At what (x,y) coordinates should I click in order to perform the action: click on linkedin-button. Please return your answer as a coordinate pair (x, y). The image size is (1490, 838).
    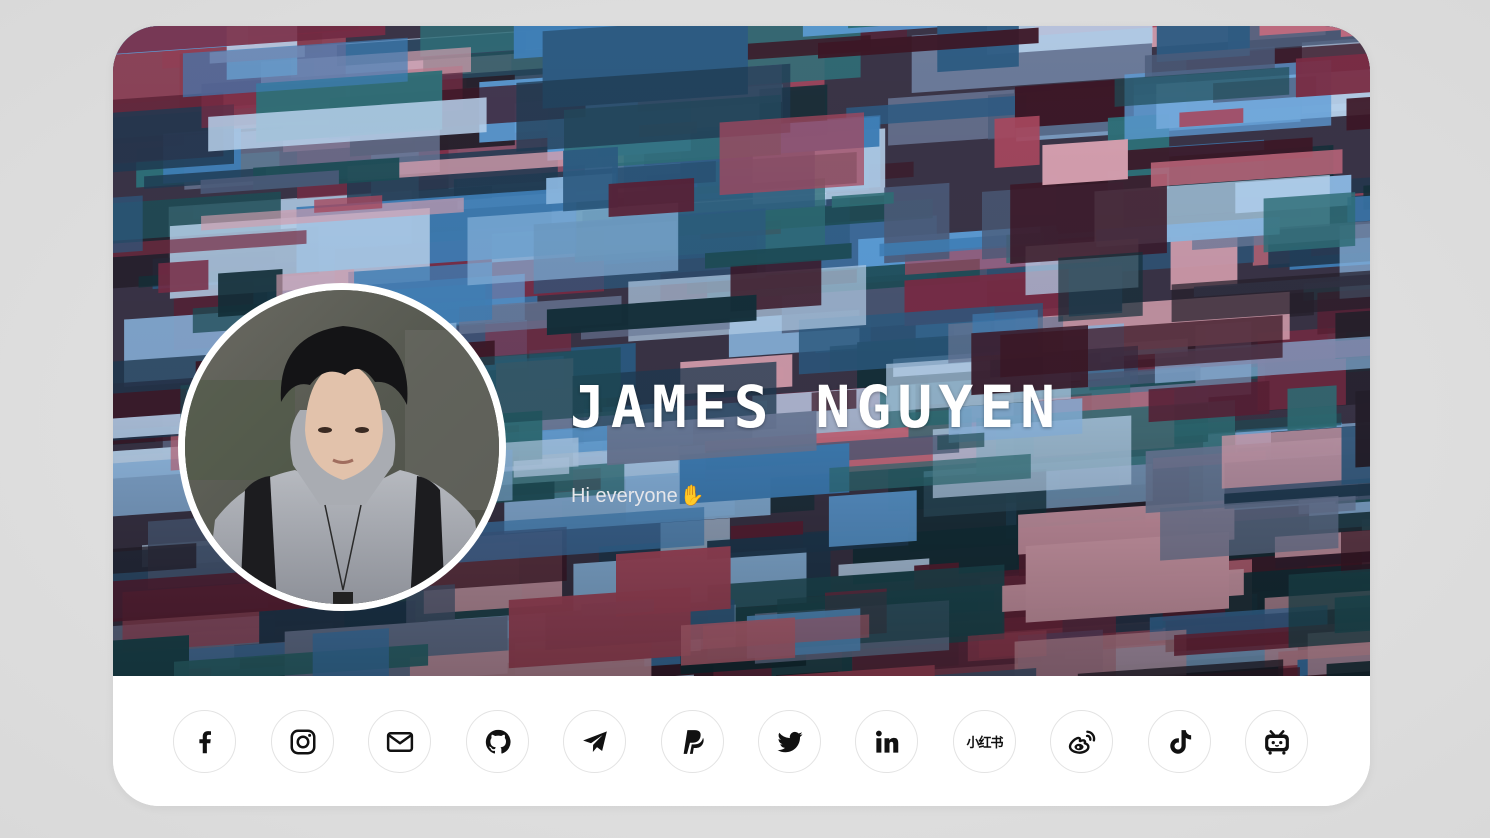
    Looking at the image, I should click on (886, 741).